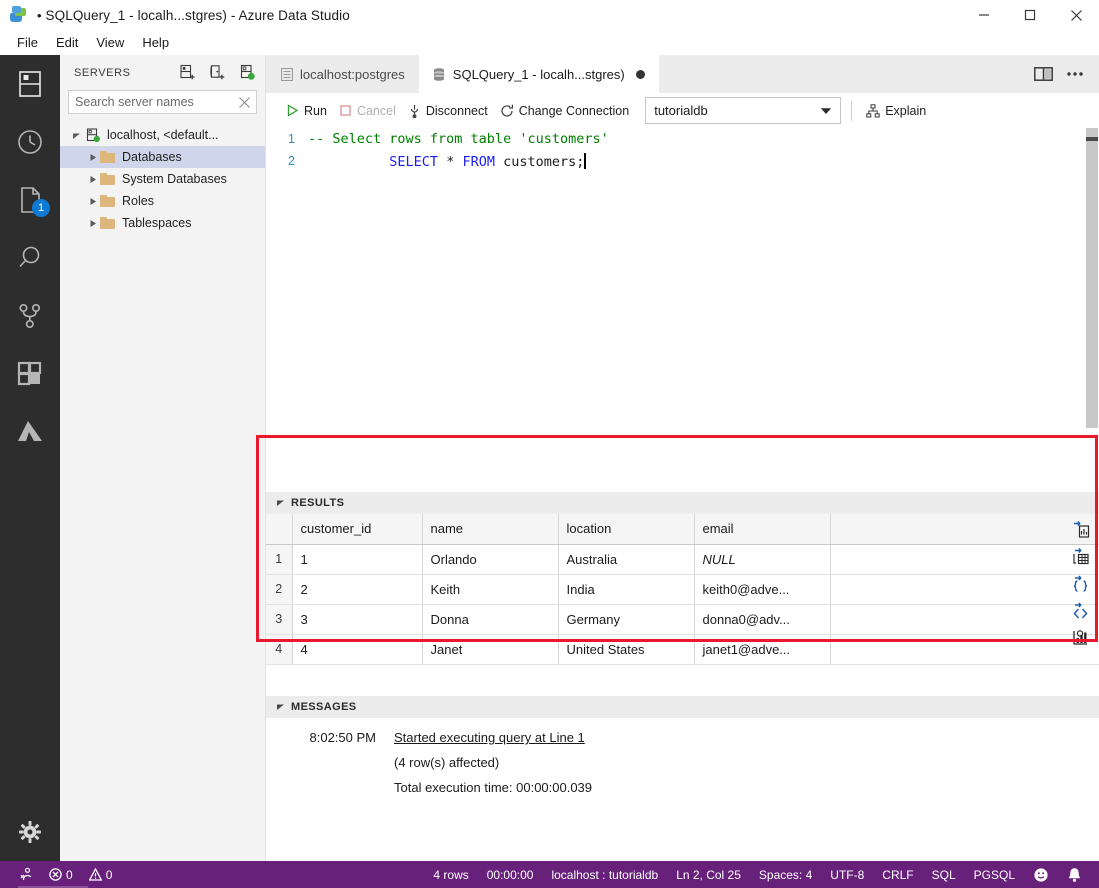 The height and width of the screenshot is (888, 1099). What do you see at coordinates (1030, 15) in the screenshot?
I see `maximize-button` at bounding box center [1030, 15].